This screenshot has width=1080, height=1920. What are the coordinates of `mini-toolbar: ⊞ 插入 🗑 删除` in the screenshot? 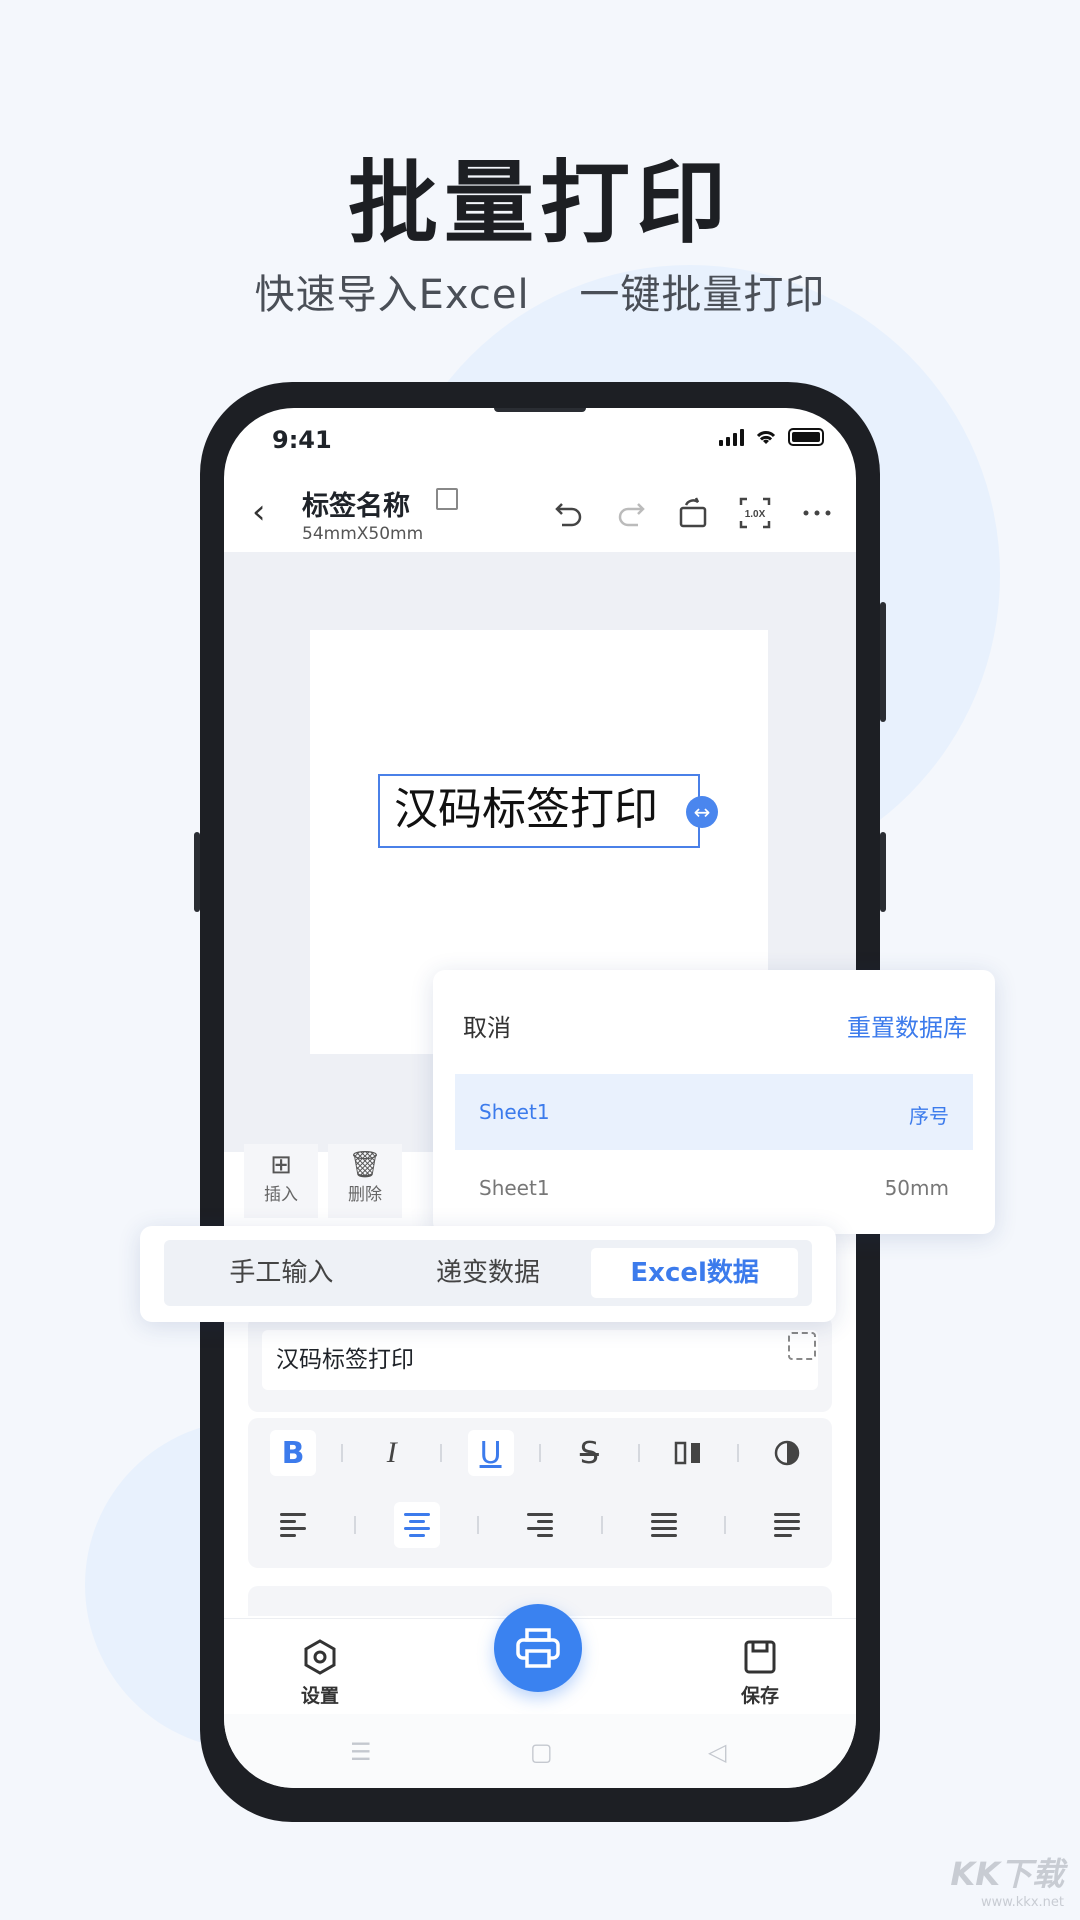 It's located at (328, 1181).